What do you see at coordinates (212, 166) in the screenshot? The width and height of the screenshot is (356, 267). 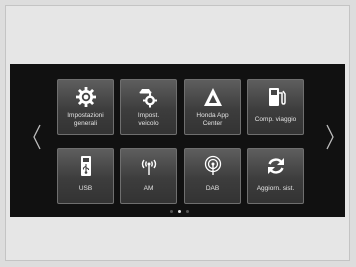 I see `dab-antenna-icon` at bounding box center [212, 166].